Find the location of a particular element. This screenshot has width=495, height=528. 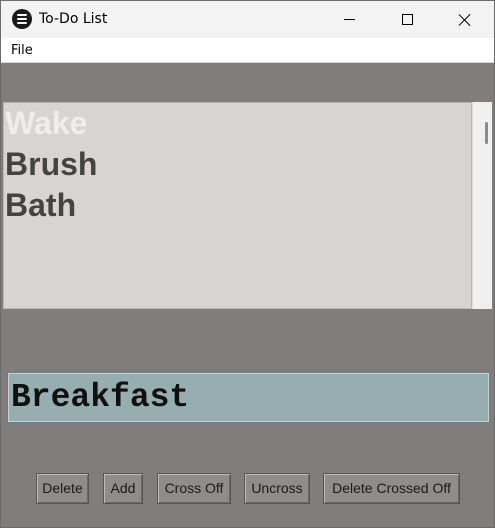

uncross-button: Uncross is located at coordinates (277, 488).